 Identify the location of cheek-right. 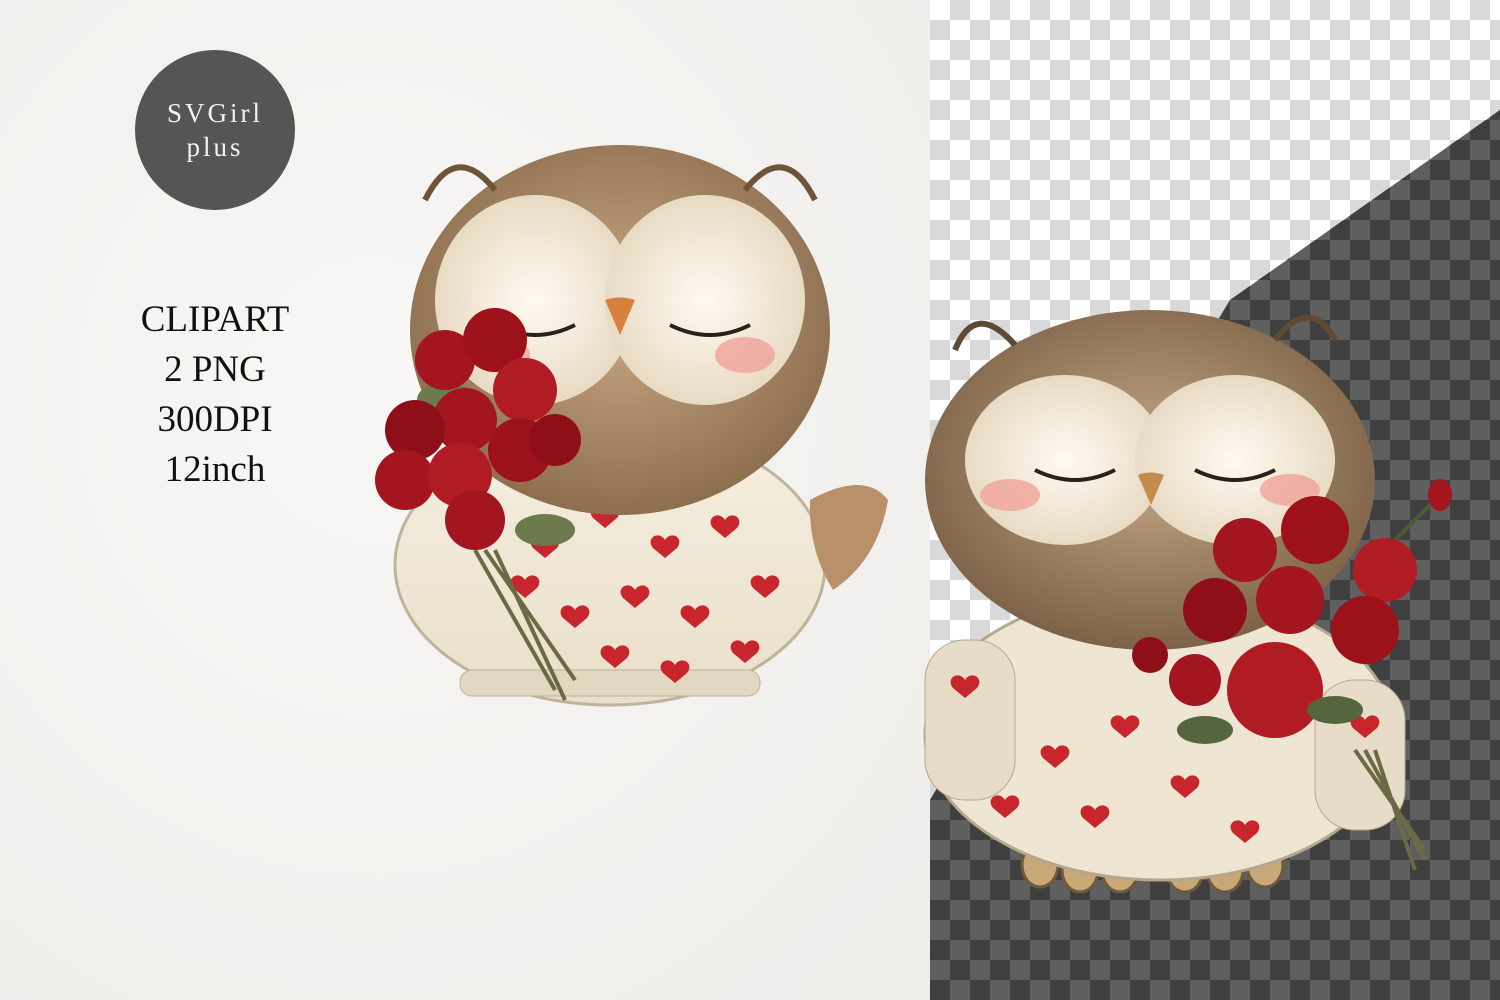
(745, 355).